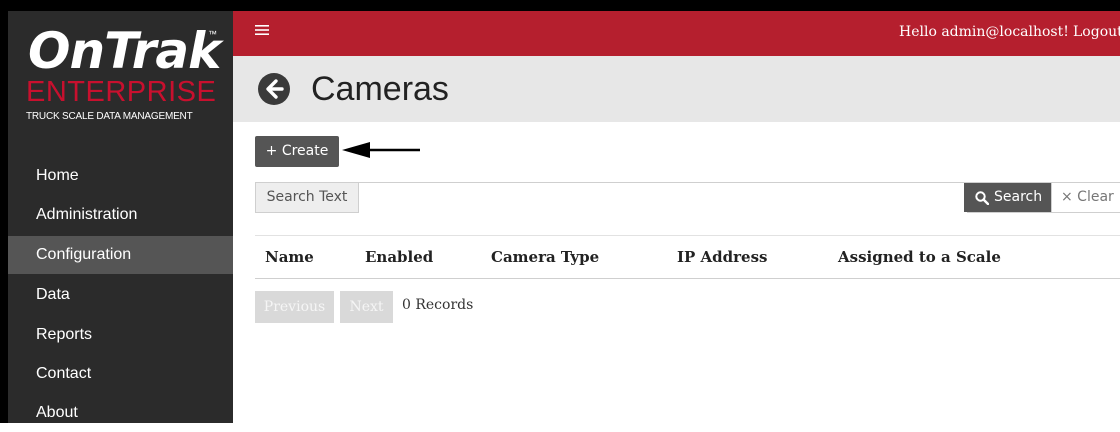 Image resolution: width=1120 pixels, height=432 pixels. Describe the element at coordinates (722, 257) in the screenshot. I see `column-header-ip-address: IP Address` at that location.